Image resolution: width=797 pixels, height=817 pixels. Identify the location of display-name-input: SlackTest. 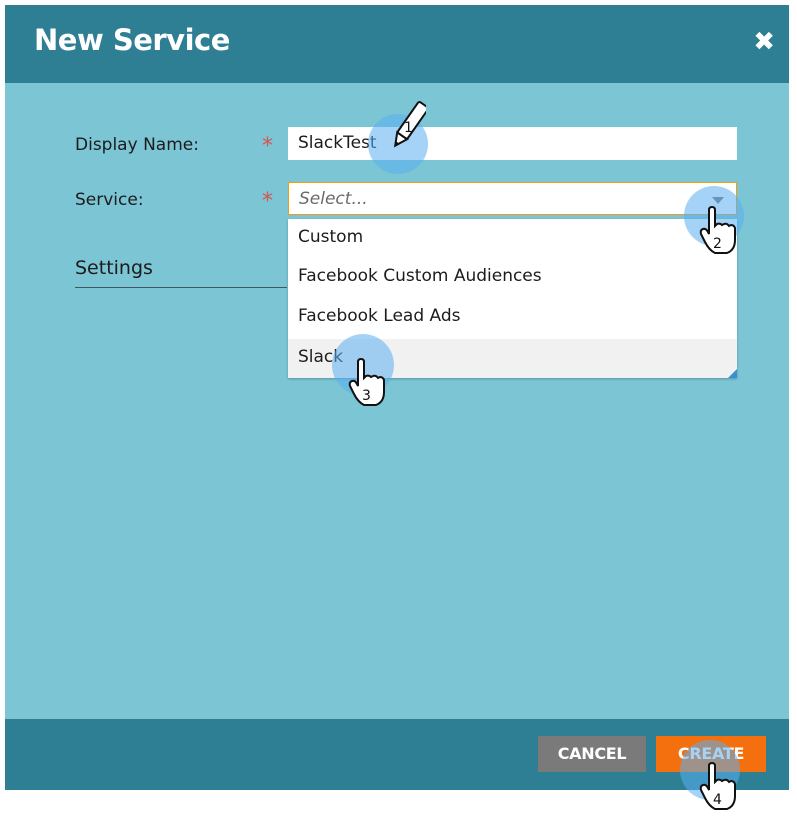
(512, 143).